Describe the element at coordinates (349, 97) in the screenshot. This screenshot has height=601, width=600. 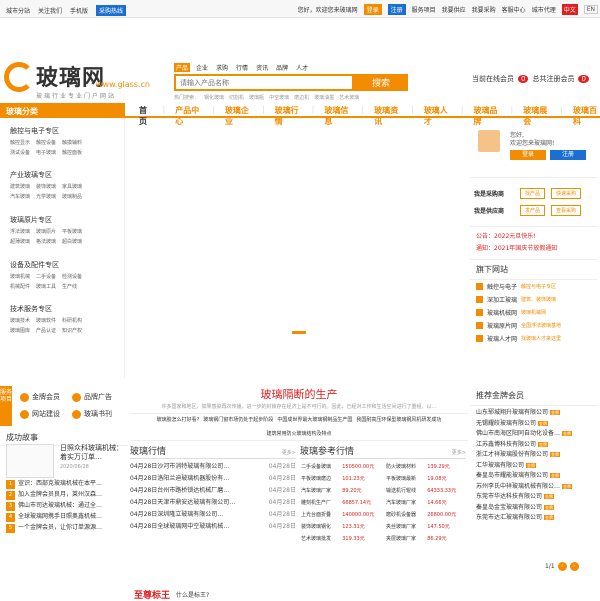
I see `hot-word: 艺术玻璃` at that location.